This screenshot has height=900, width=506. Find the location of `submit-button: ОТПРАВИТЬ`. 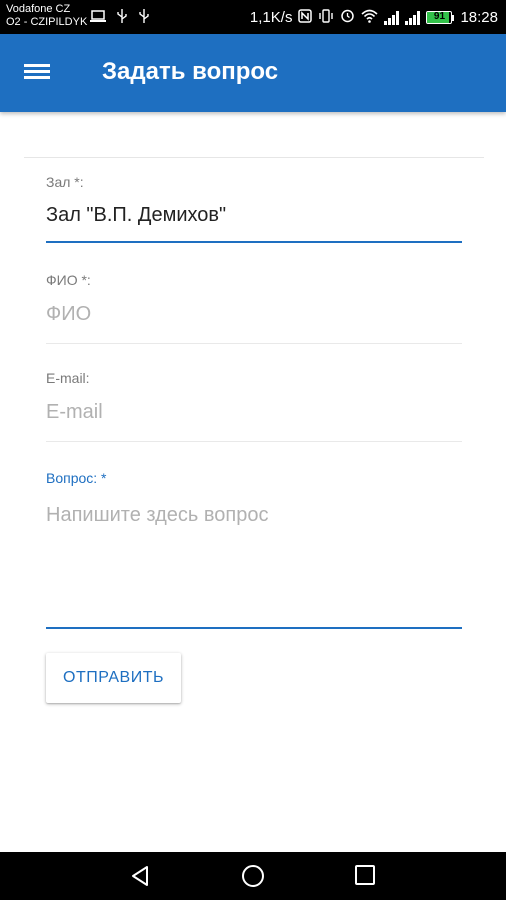

submit-button: ОТПРАВИТЬ is located at coordinates (113, 678).